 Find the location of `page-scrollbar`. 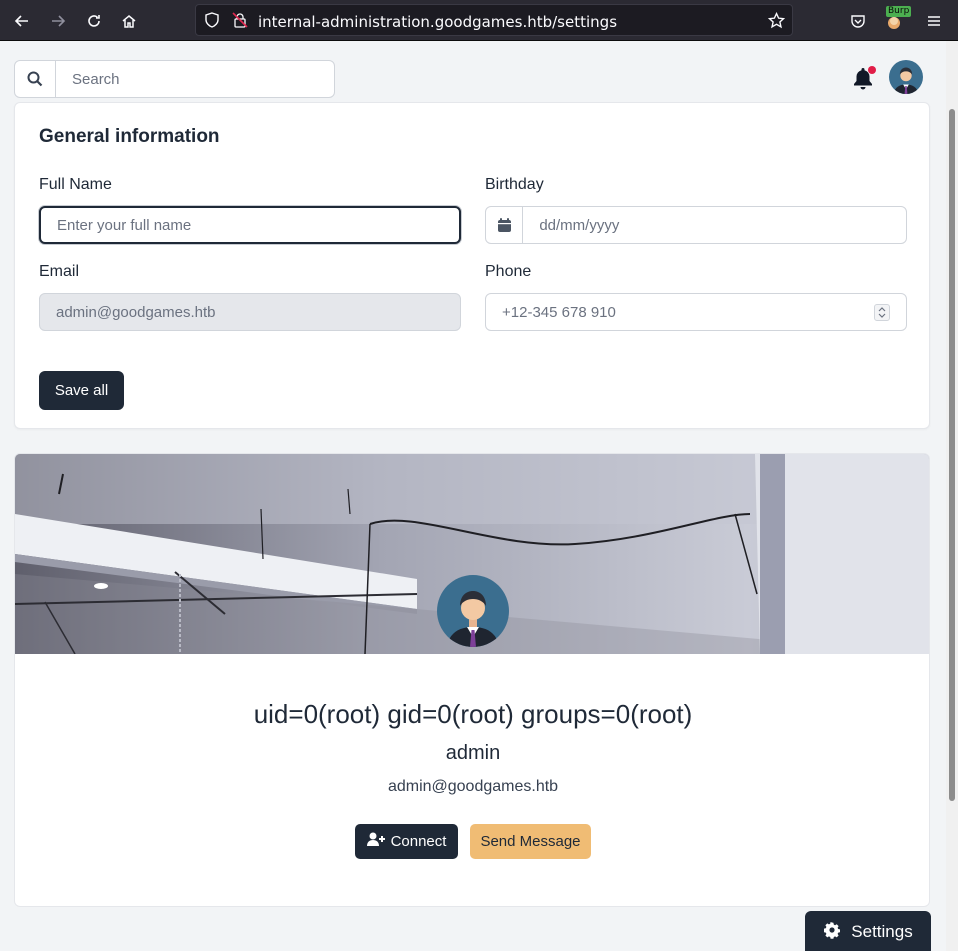

page-scrollbar is located at coordinates (952, 496).